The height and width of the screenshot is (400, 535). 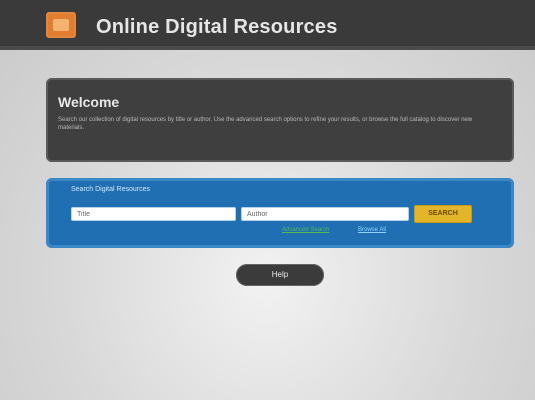 What do you see at coordinates (305, 230) in the screenshot?
I see `advanced-search-link: Advanced Search` at bounding box center [305, 230].